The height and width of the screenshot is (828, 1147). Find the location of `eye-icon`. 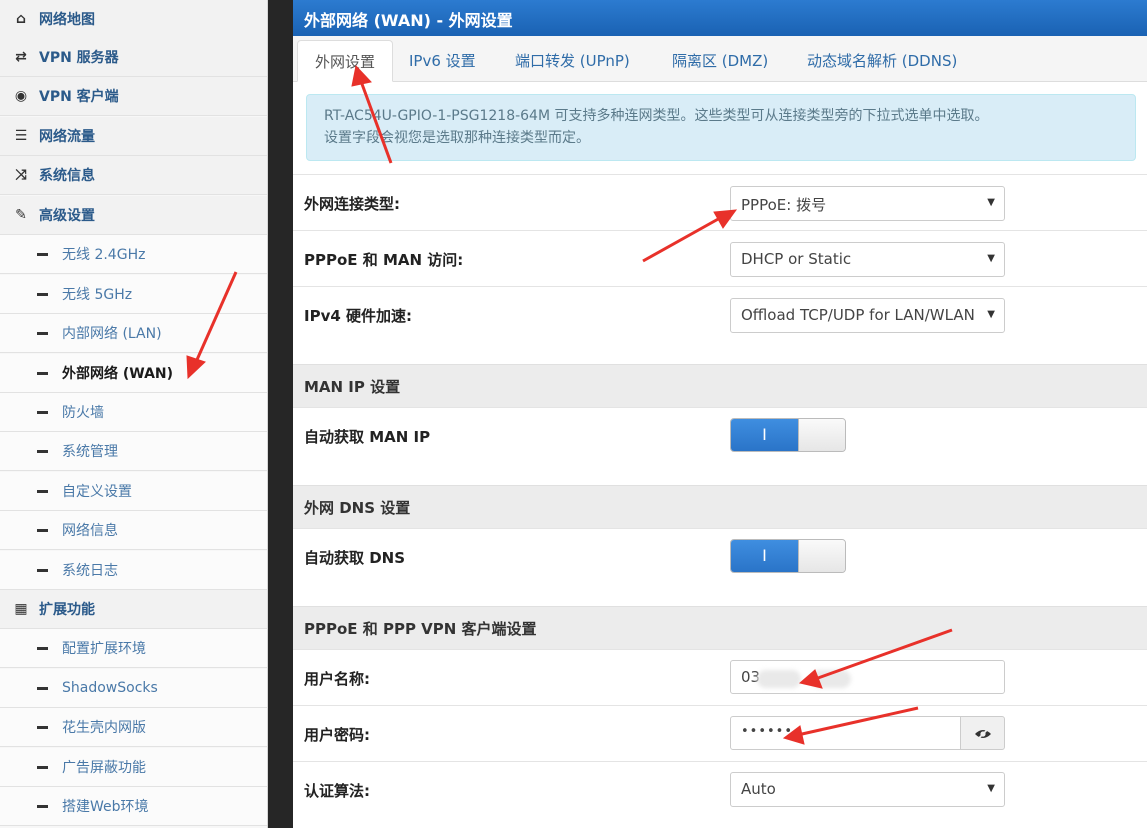

eye-icon is located at coordinates (982, 733).